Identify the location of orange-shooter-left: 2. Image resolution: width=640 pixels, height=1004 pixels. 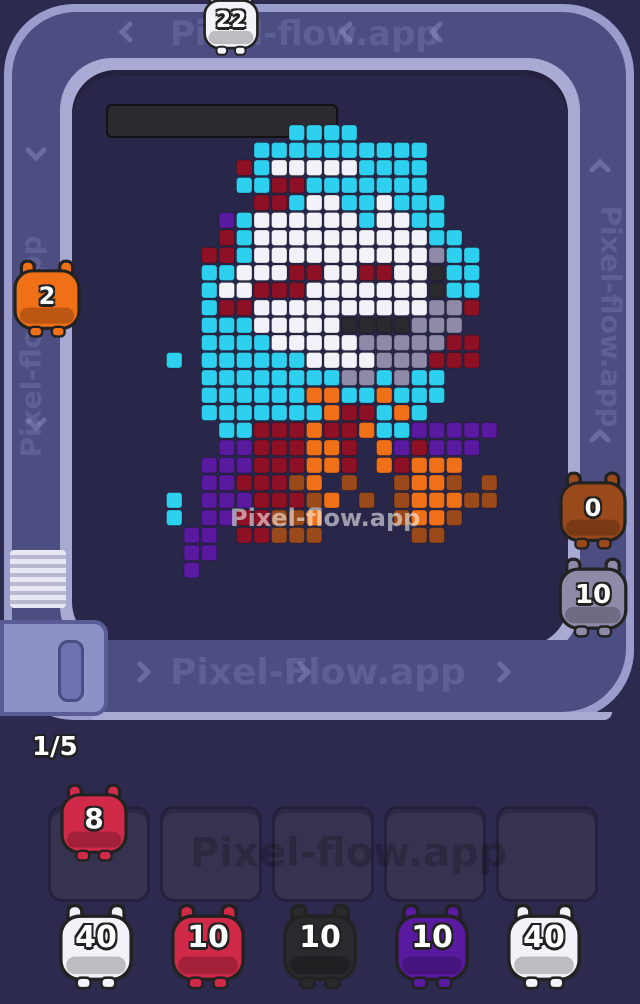
(47, 298).